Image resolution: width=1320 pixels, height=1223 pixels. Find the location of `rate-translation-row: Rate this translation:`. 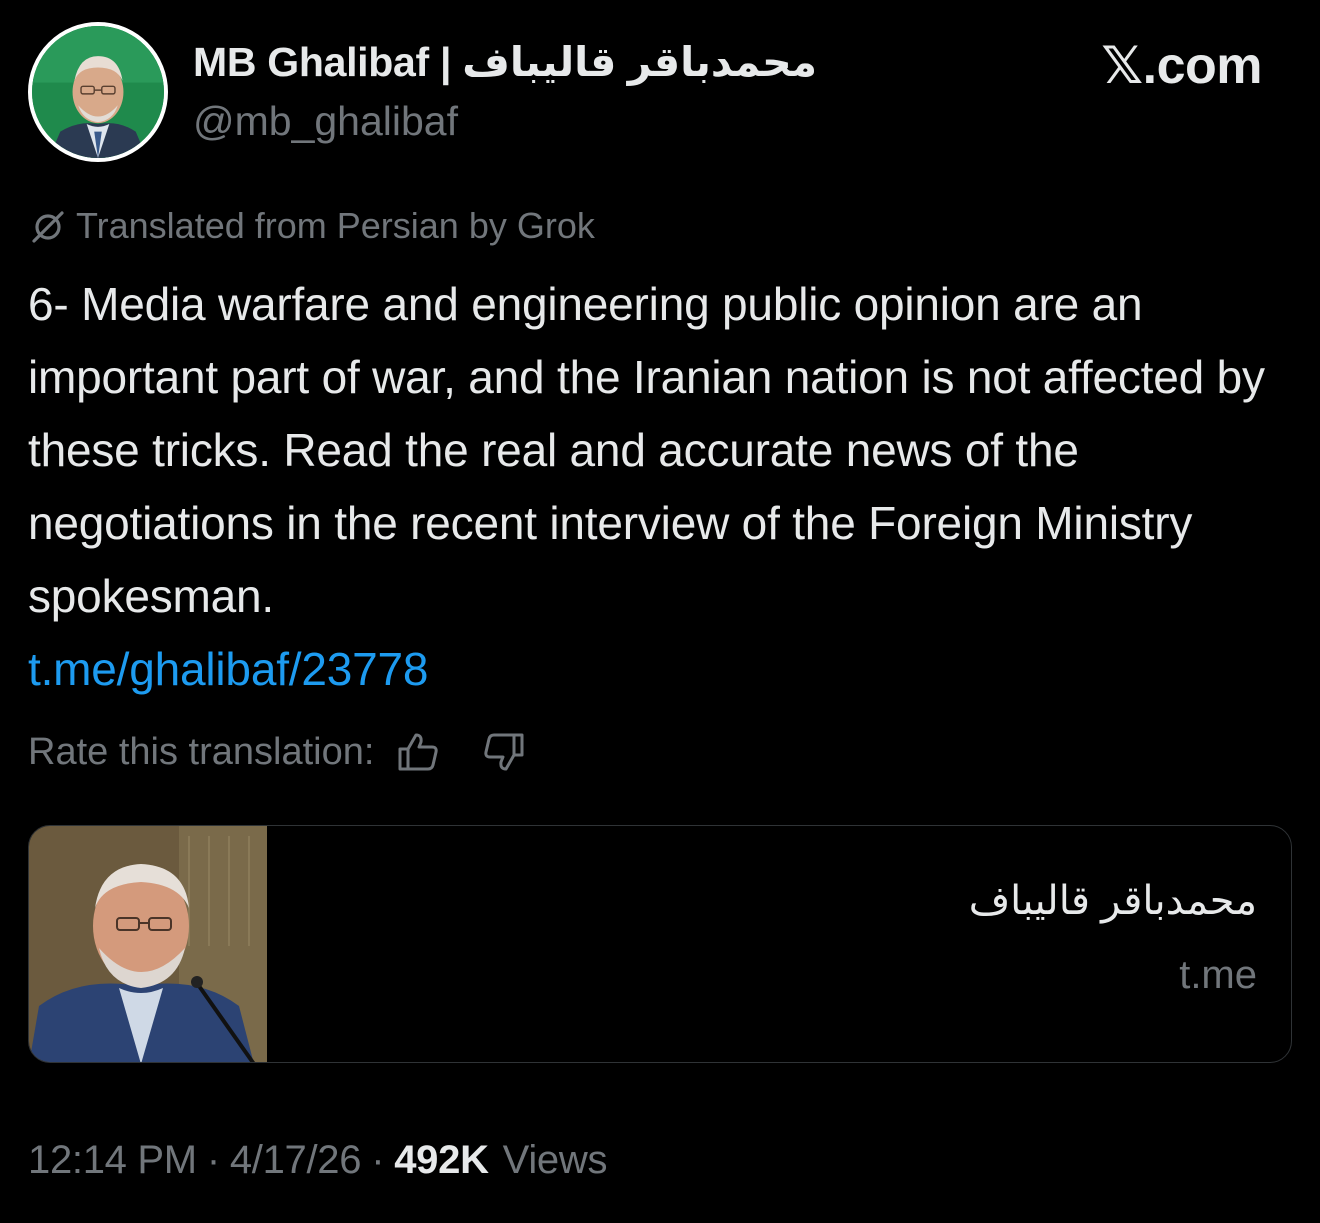

rate-translation-row: Rate this translation: is located at coordinates (278, 752).